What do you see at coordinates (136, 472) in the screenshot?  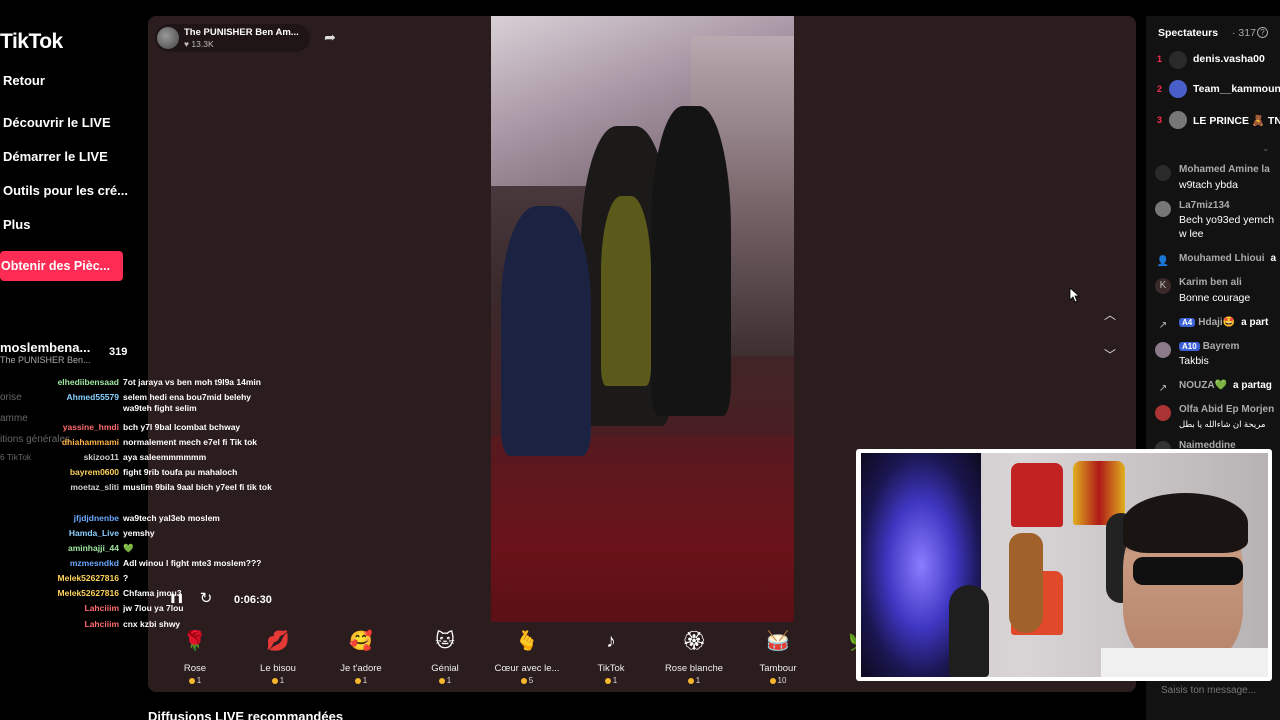 I see `chat-username: bayrem0600 fight 9rib toufa pu mahaloch` at bounding box center [136, 472].